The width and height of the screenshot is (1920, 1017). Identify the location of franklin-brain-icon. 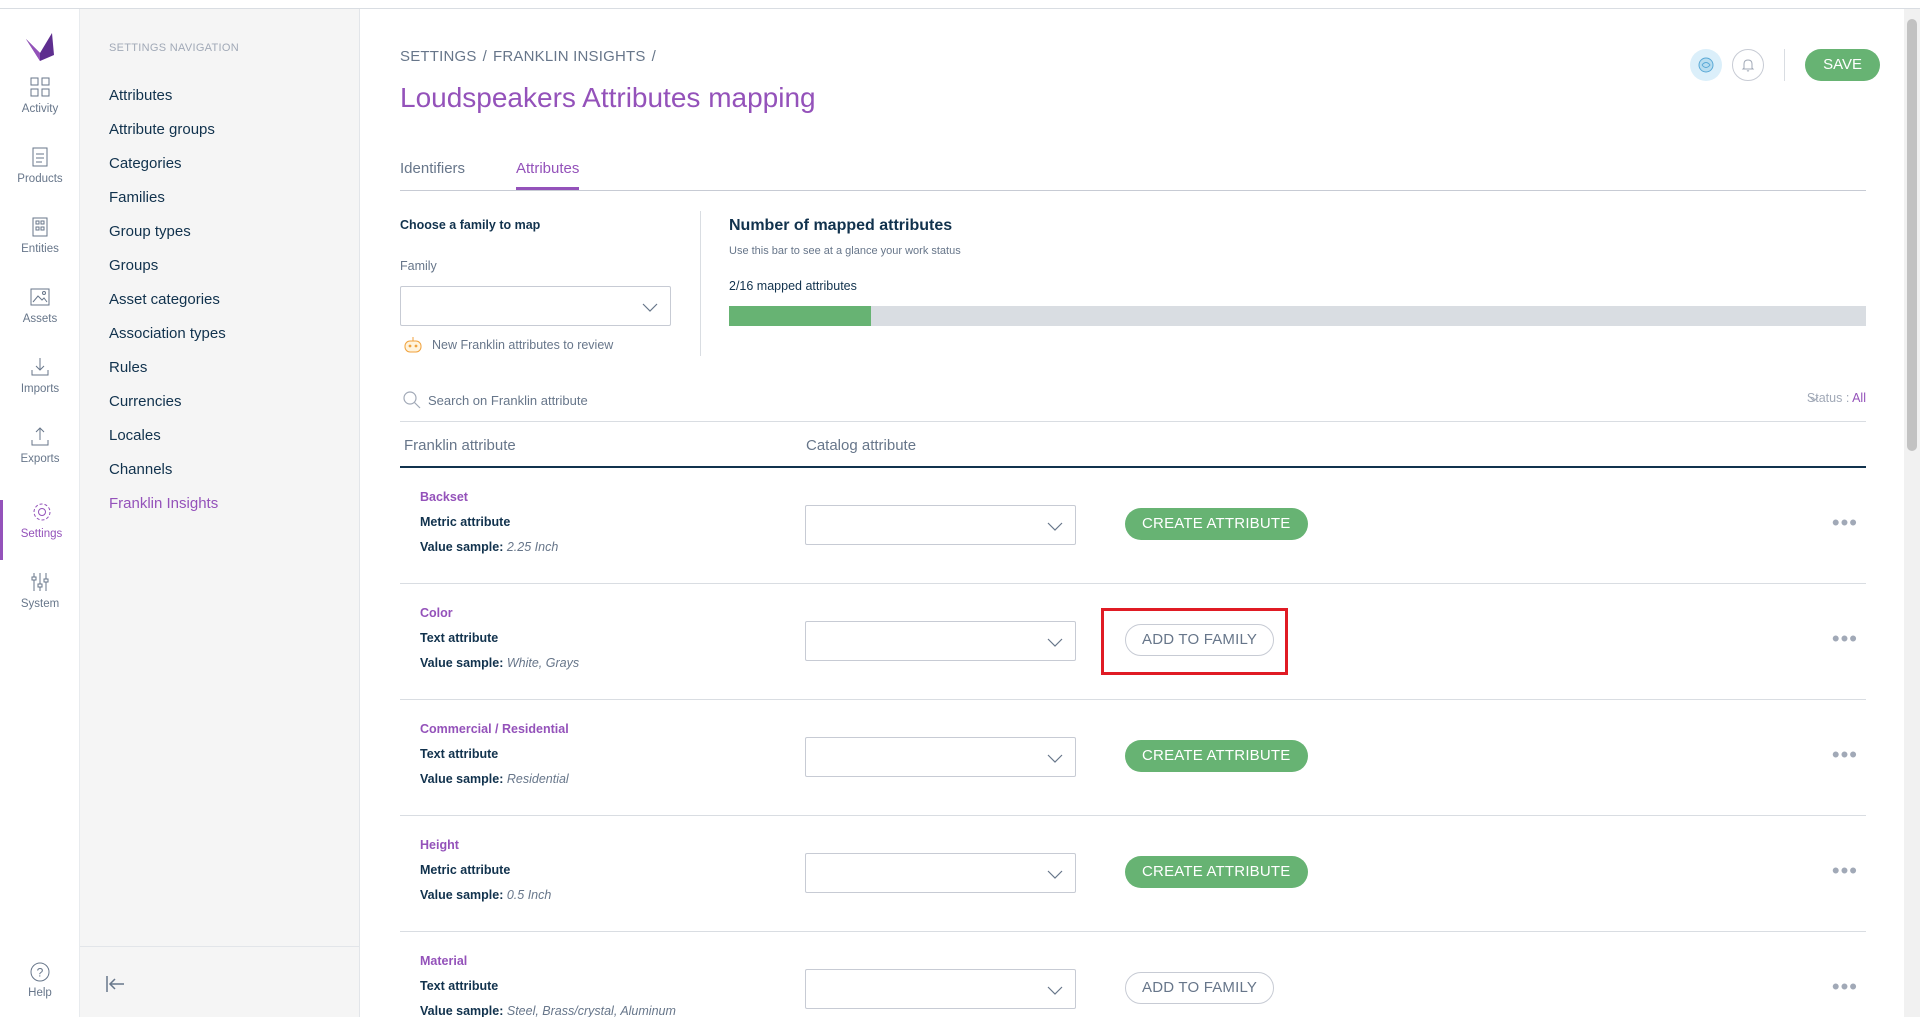
(1706, 65).